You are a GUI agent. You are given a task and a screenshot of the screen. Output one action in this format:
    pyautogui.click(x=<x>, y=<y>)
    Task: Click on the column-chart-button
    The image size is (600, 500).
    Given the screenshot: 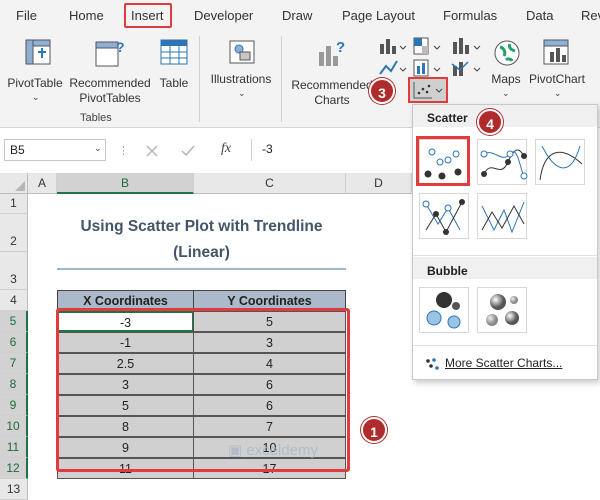 What is the action you would take?
    pyautogui.click(x=393, y=46)
    